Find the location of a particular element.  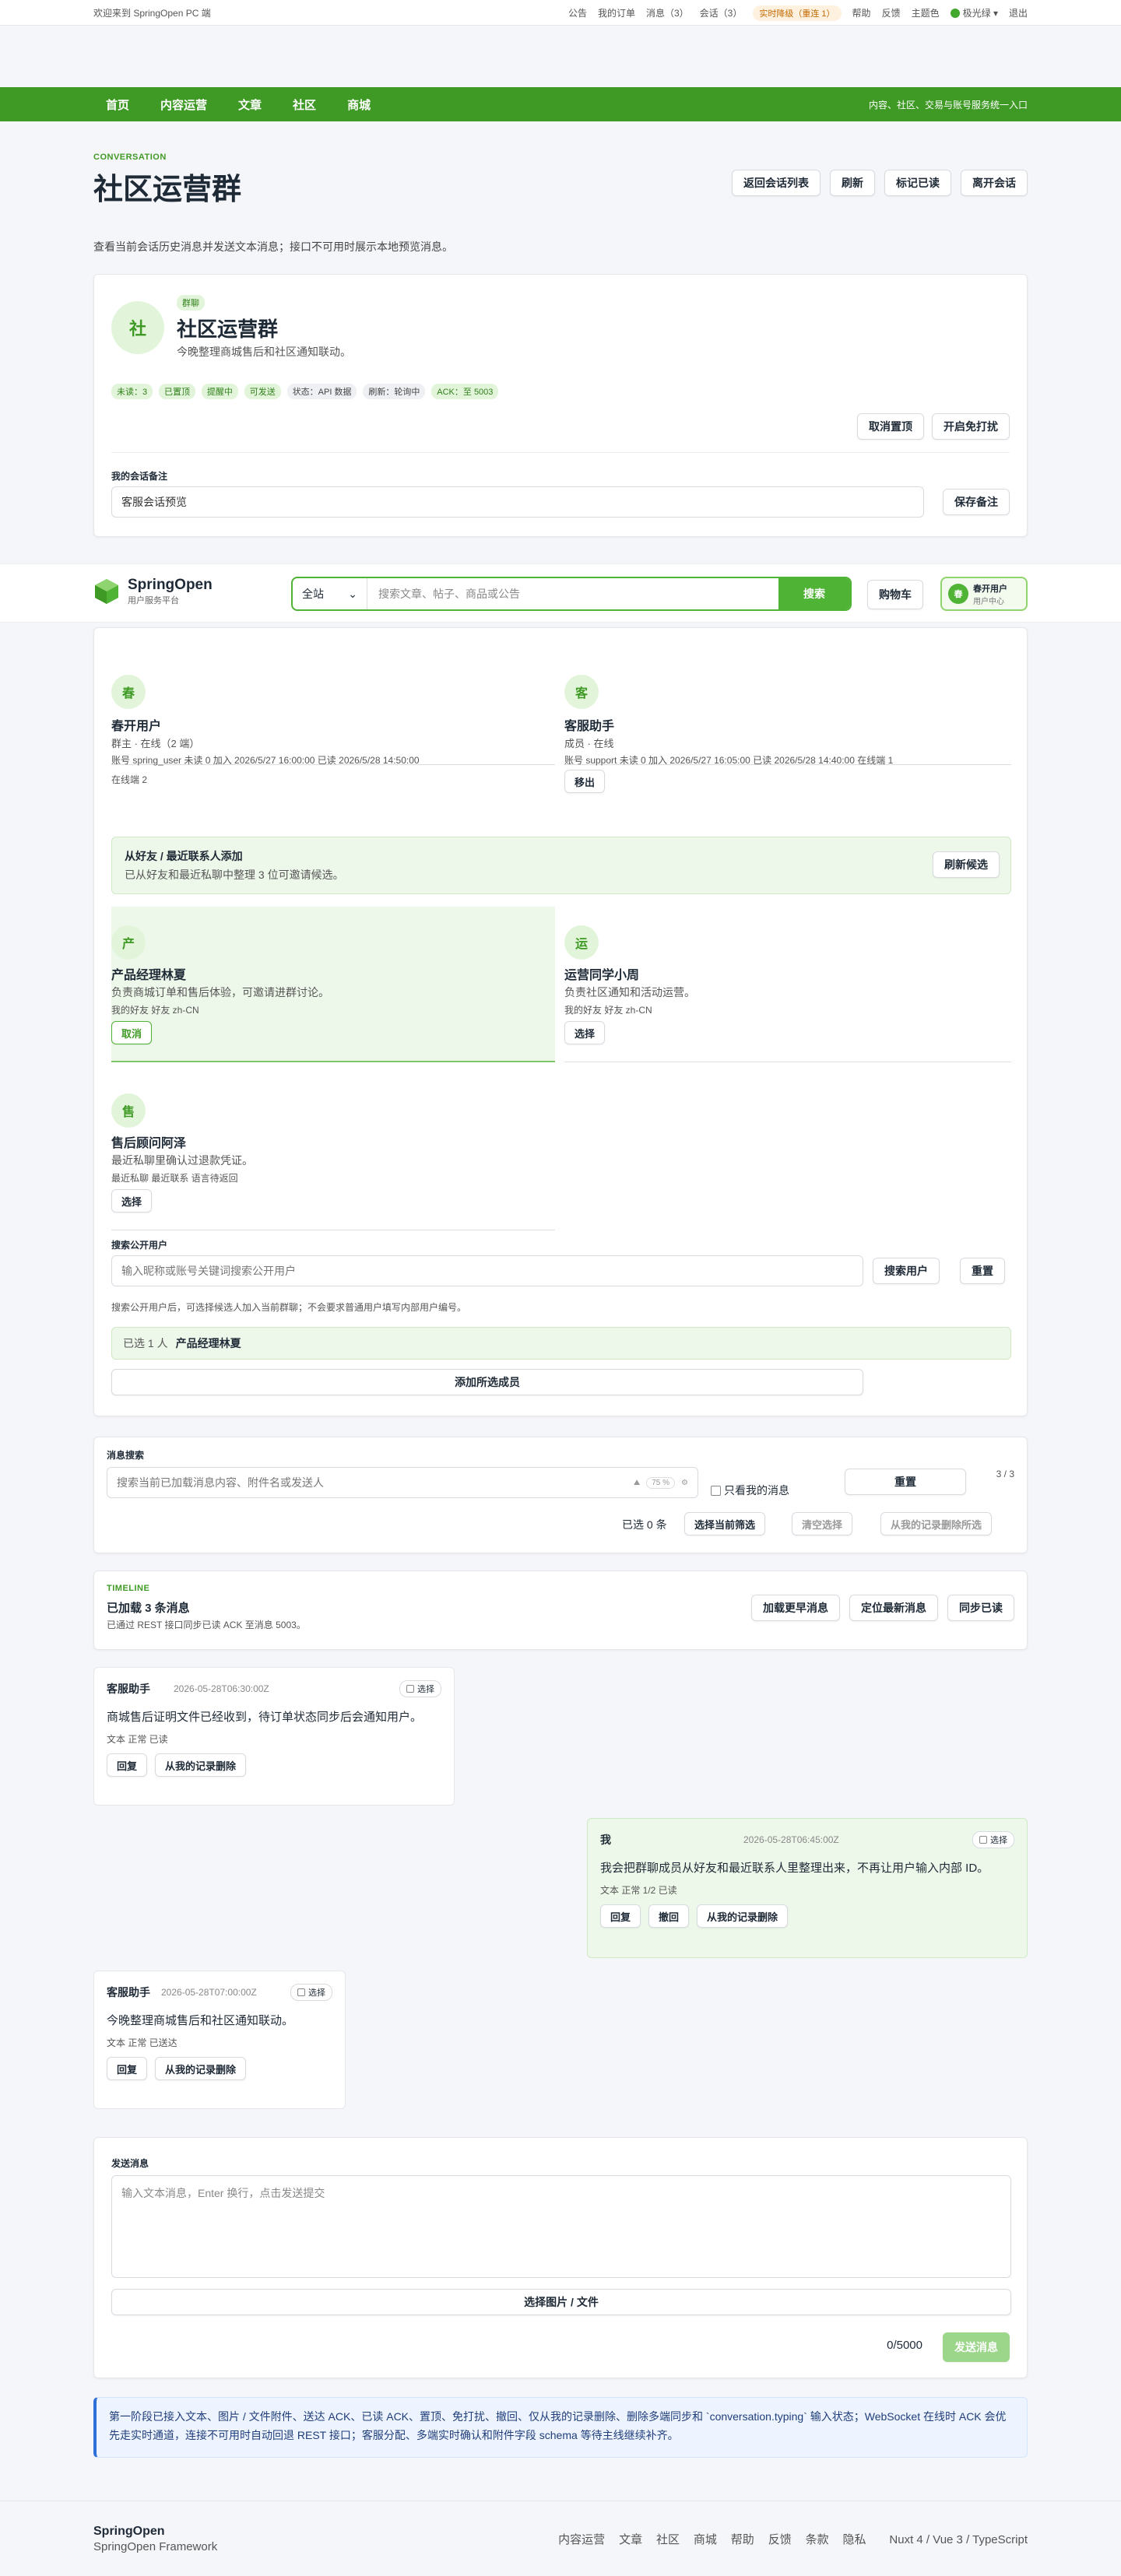

footer-link: 帮助 is located at coordinates (742, 2540).